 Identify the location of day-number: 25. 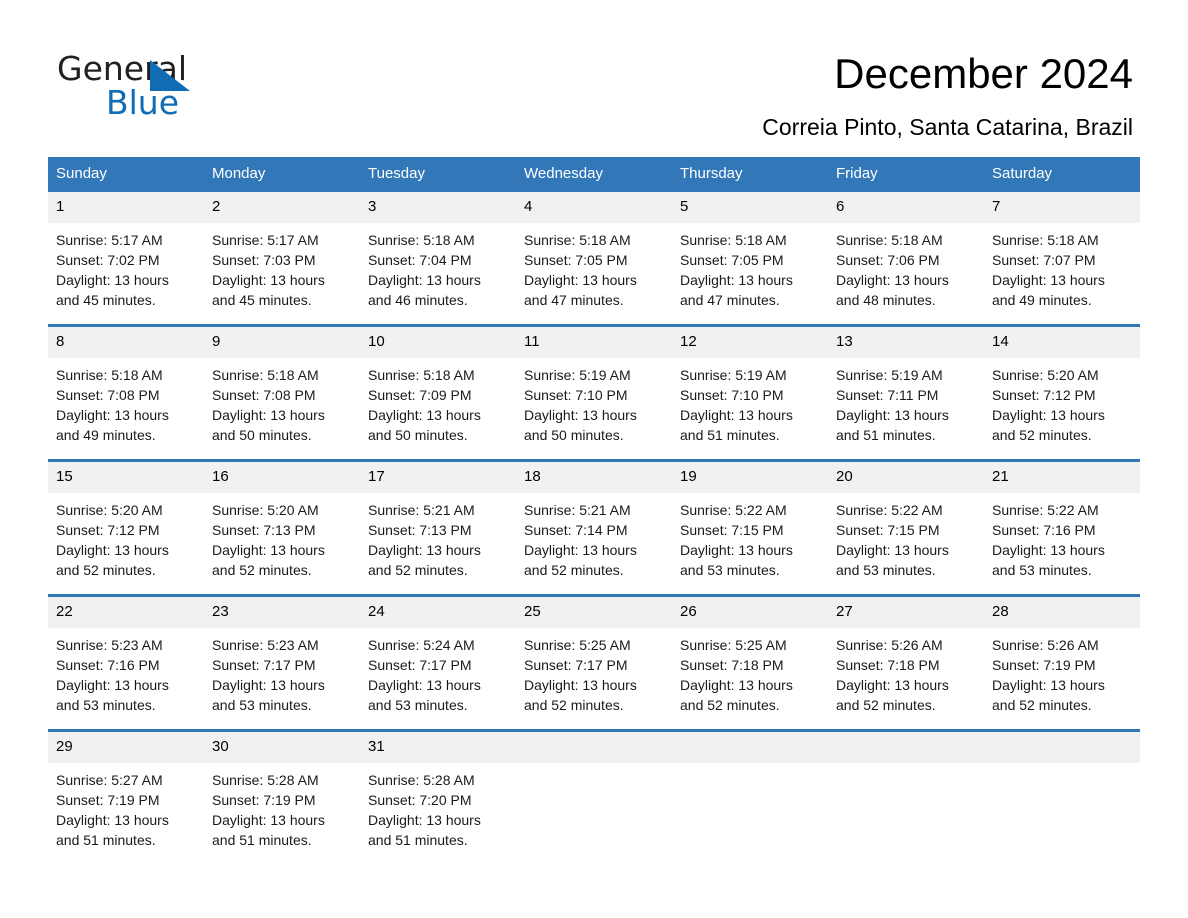
(594, 612).